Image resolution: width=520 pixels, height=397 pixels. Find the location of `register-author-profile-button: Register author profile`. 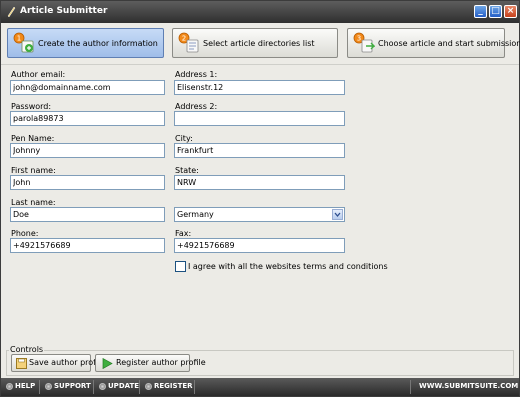

register-author-profile-button: Register author profile is located at coordinates (150, 363).